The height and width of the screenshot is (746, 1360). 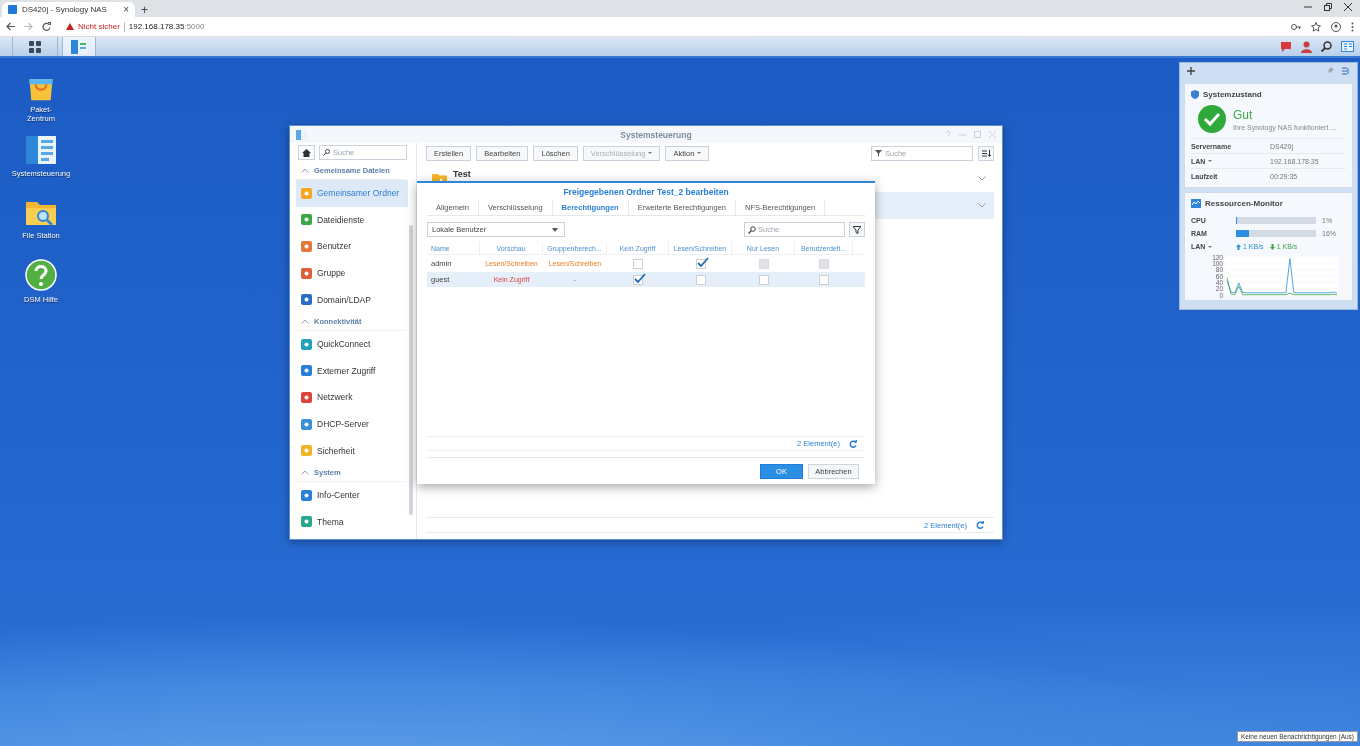 I want to click on sidebar-label: Dateidienste, so click(x=341, y=219).